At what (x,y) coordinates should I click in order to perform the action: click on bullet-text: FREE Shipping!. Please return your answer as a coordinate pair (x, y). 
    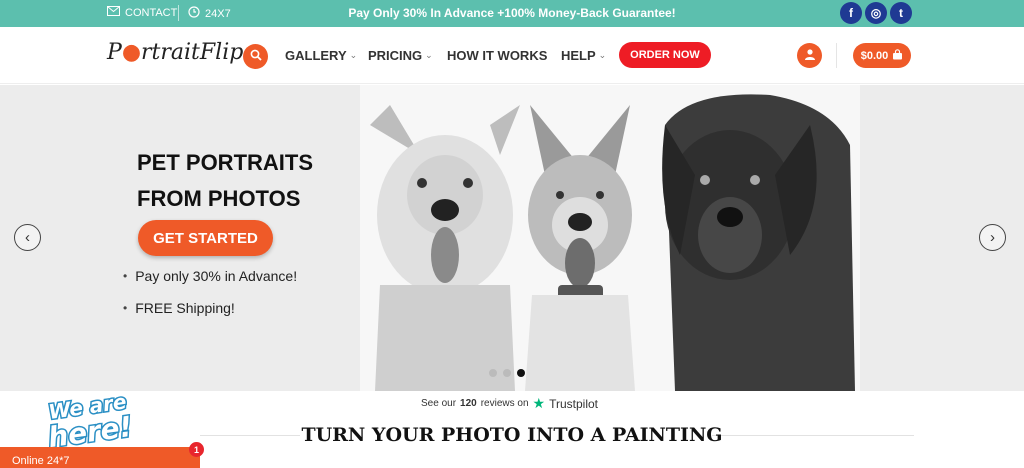
    Looking at the image, I should click on (185, 308).